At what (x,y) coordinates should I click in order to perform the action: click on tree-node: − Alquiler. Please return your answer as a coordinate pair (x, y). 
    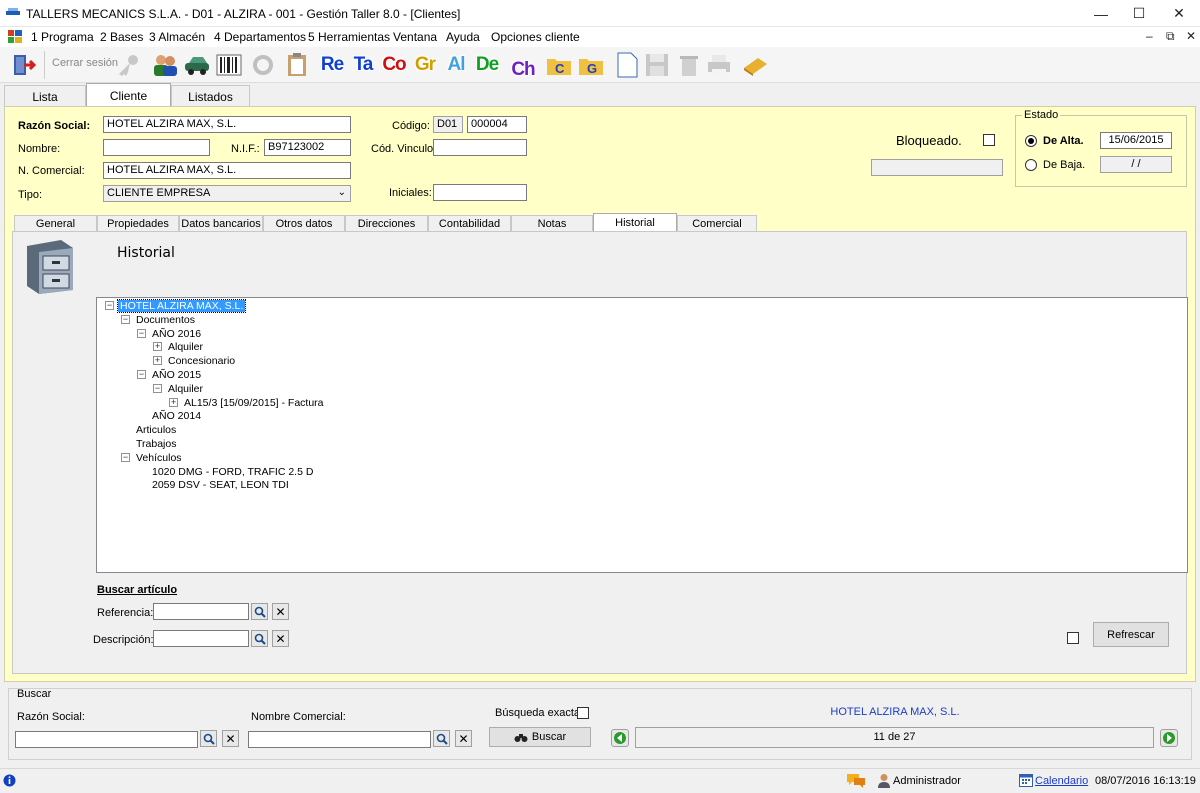
    Looking at the image, I should click on (179, 389).